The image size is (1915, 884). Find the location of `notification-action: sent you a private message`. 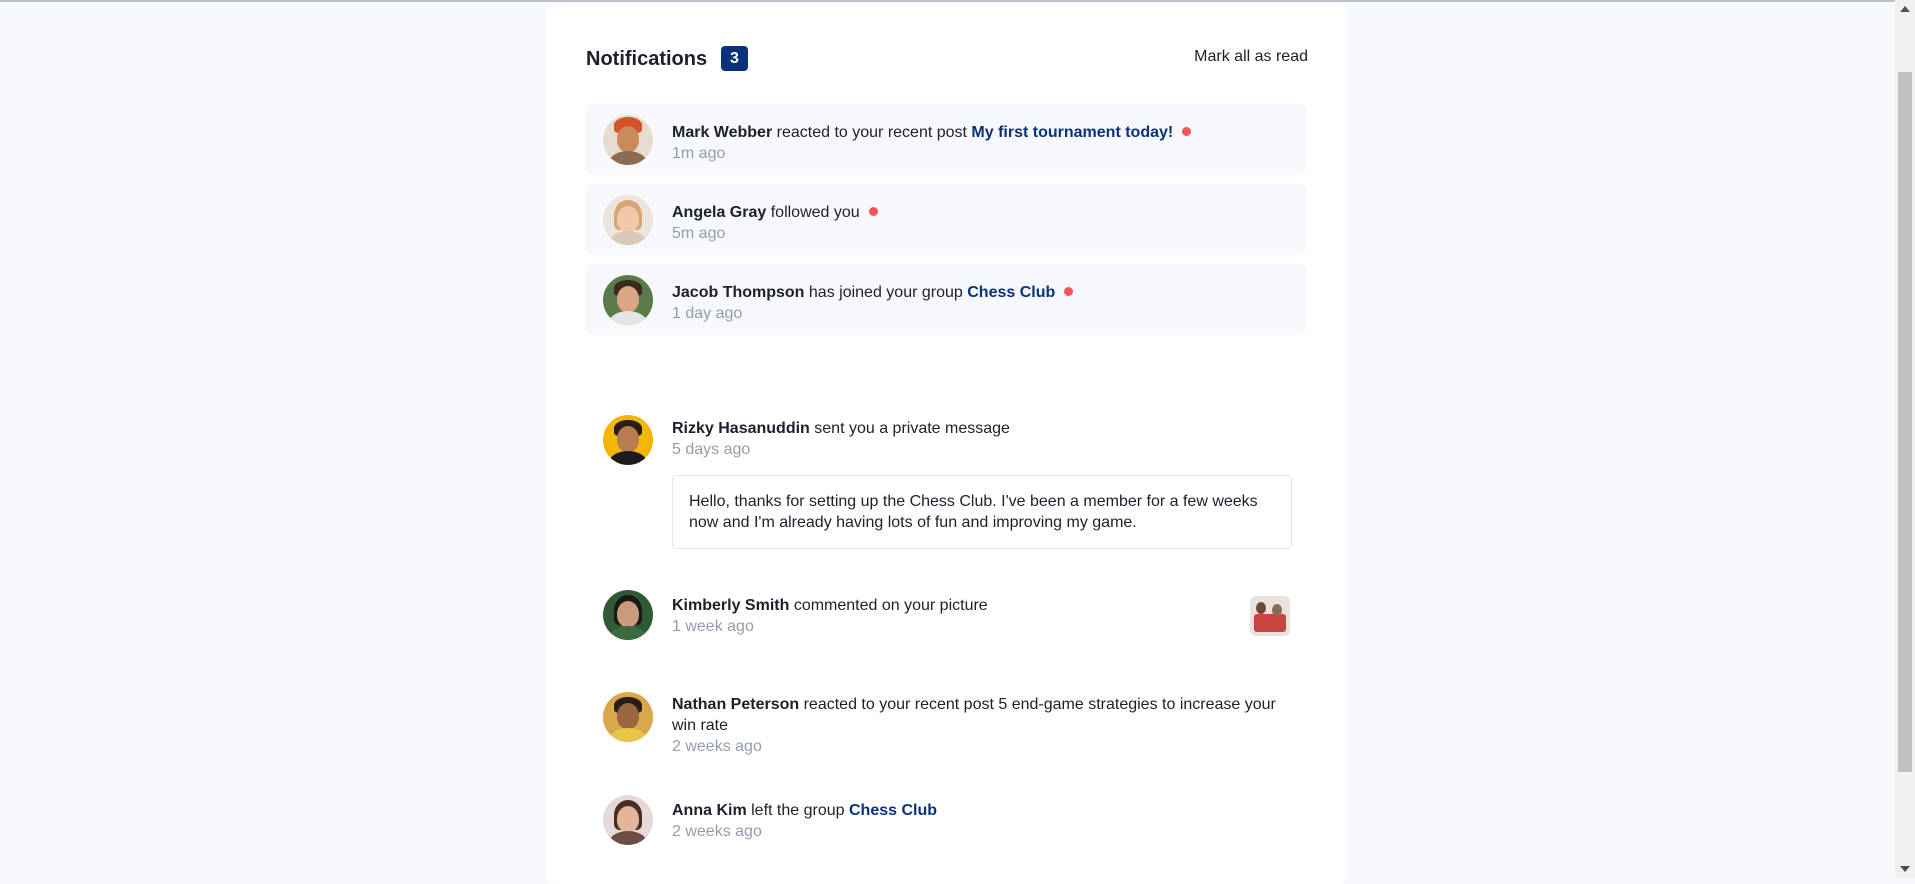

notification-action: sent you a private message is located at coordinates (912, 428).